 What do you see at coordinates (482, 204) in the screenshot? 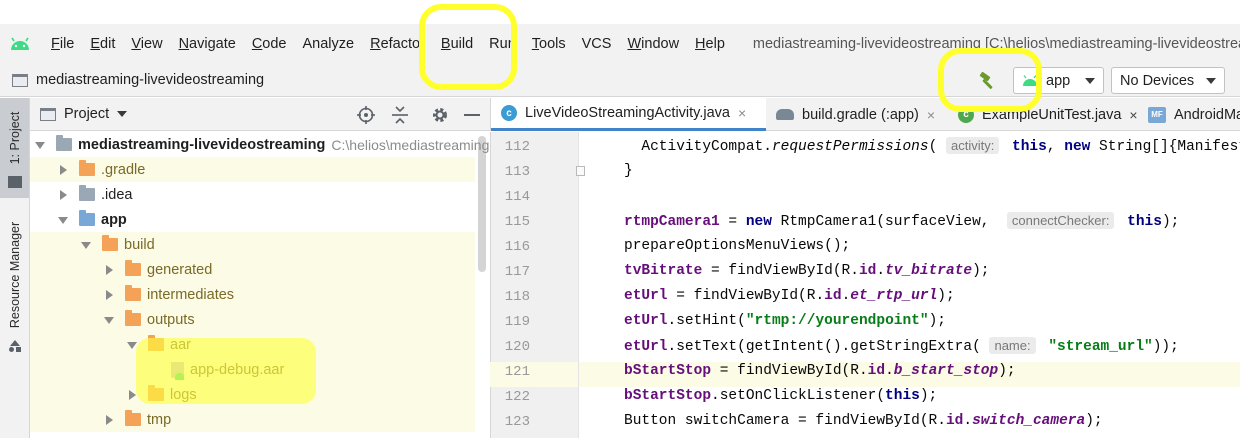
I see `tree-scrollbar` at bounding box center [482, 204].